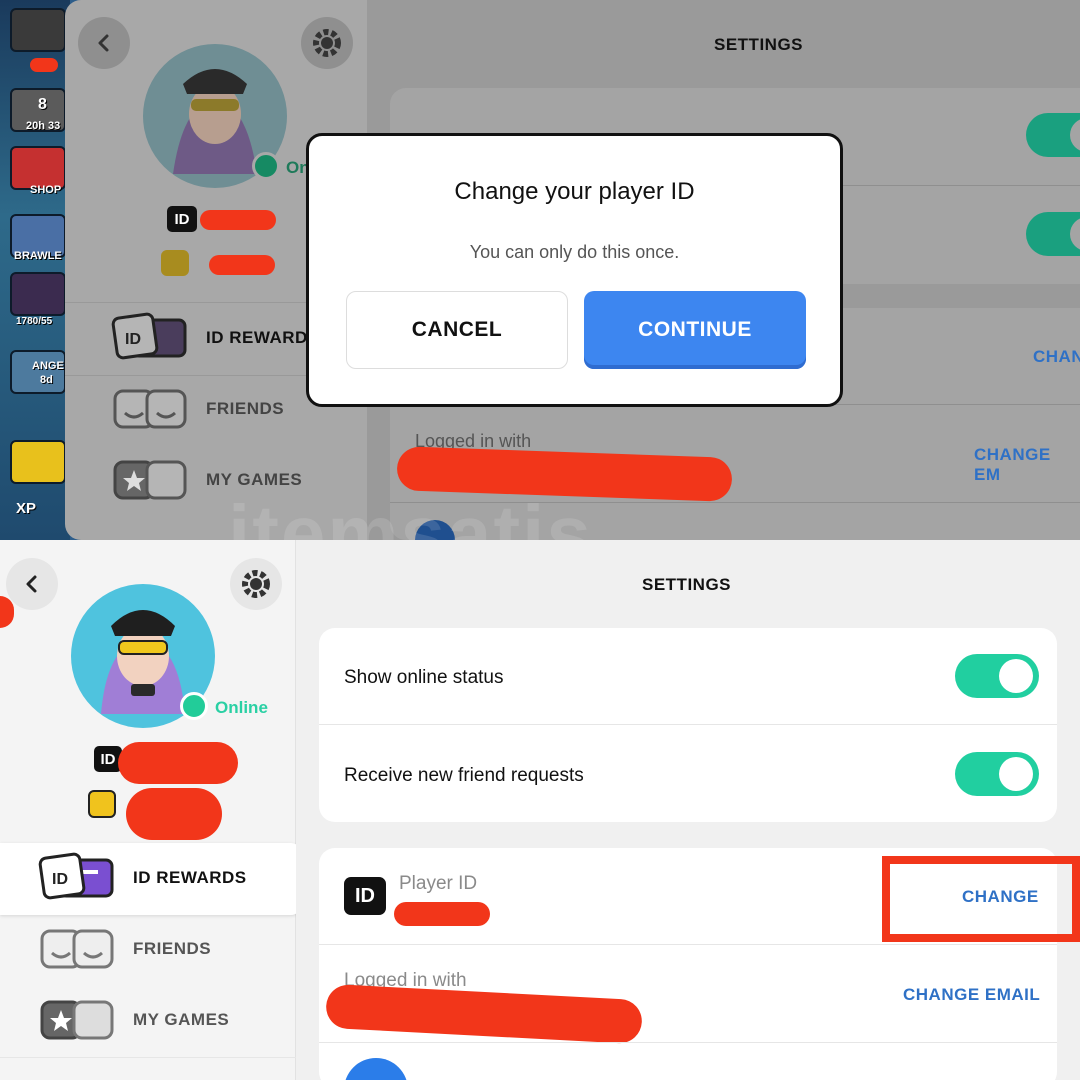  I want to click on angel-sub: 8d, so click(46, 380).